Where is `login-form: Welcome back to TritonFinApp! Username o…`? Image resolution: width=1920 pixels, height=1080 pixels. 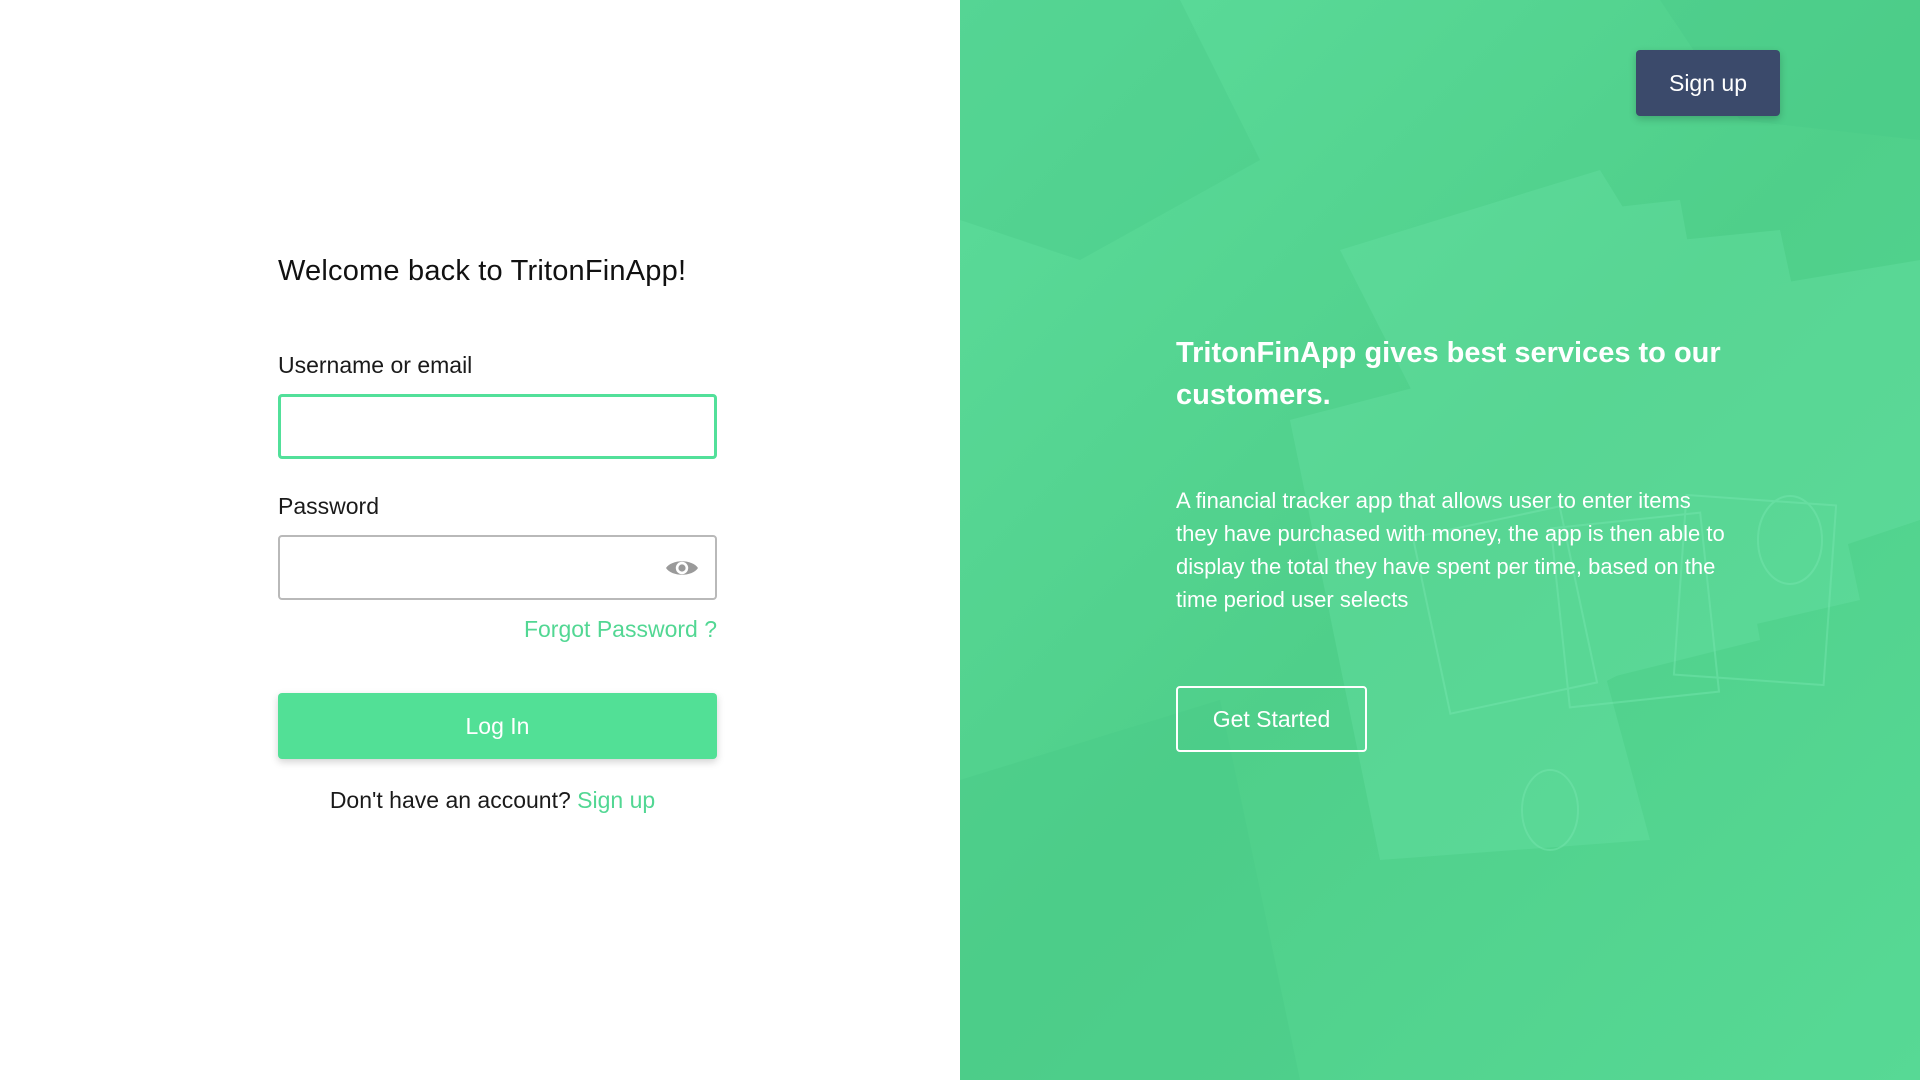
login-form: Welcome back to TritonFinApp! Username o… is located at coordinates (497, 531).